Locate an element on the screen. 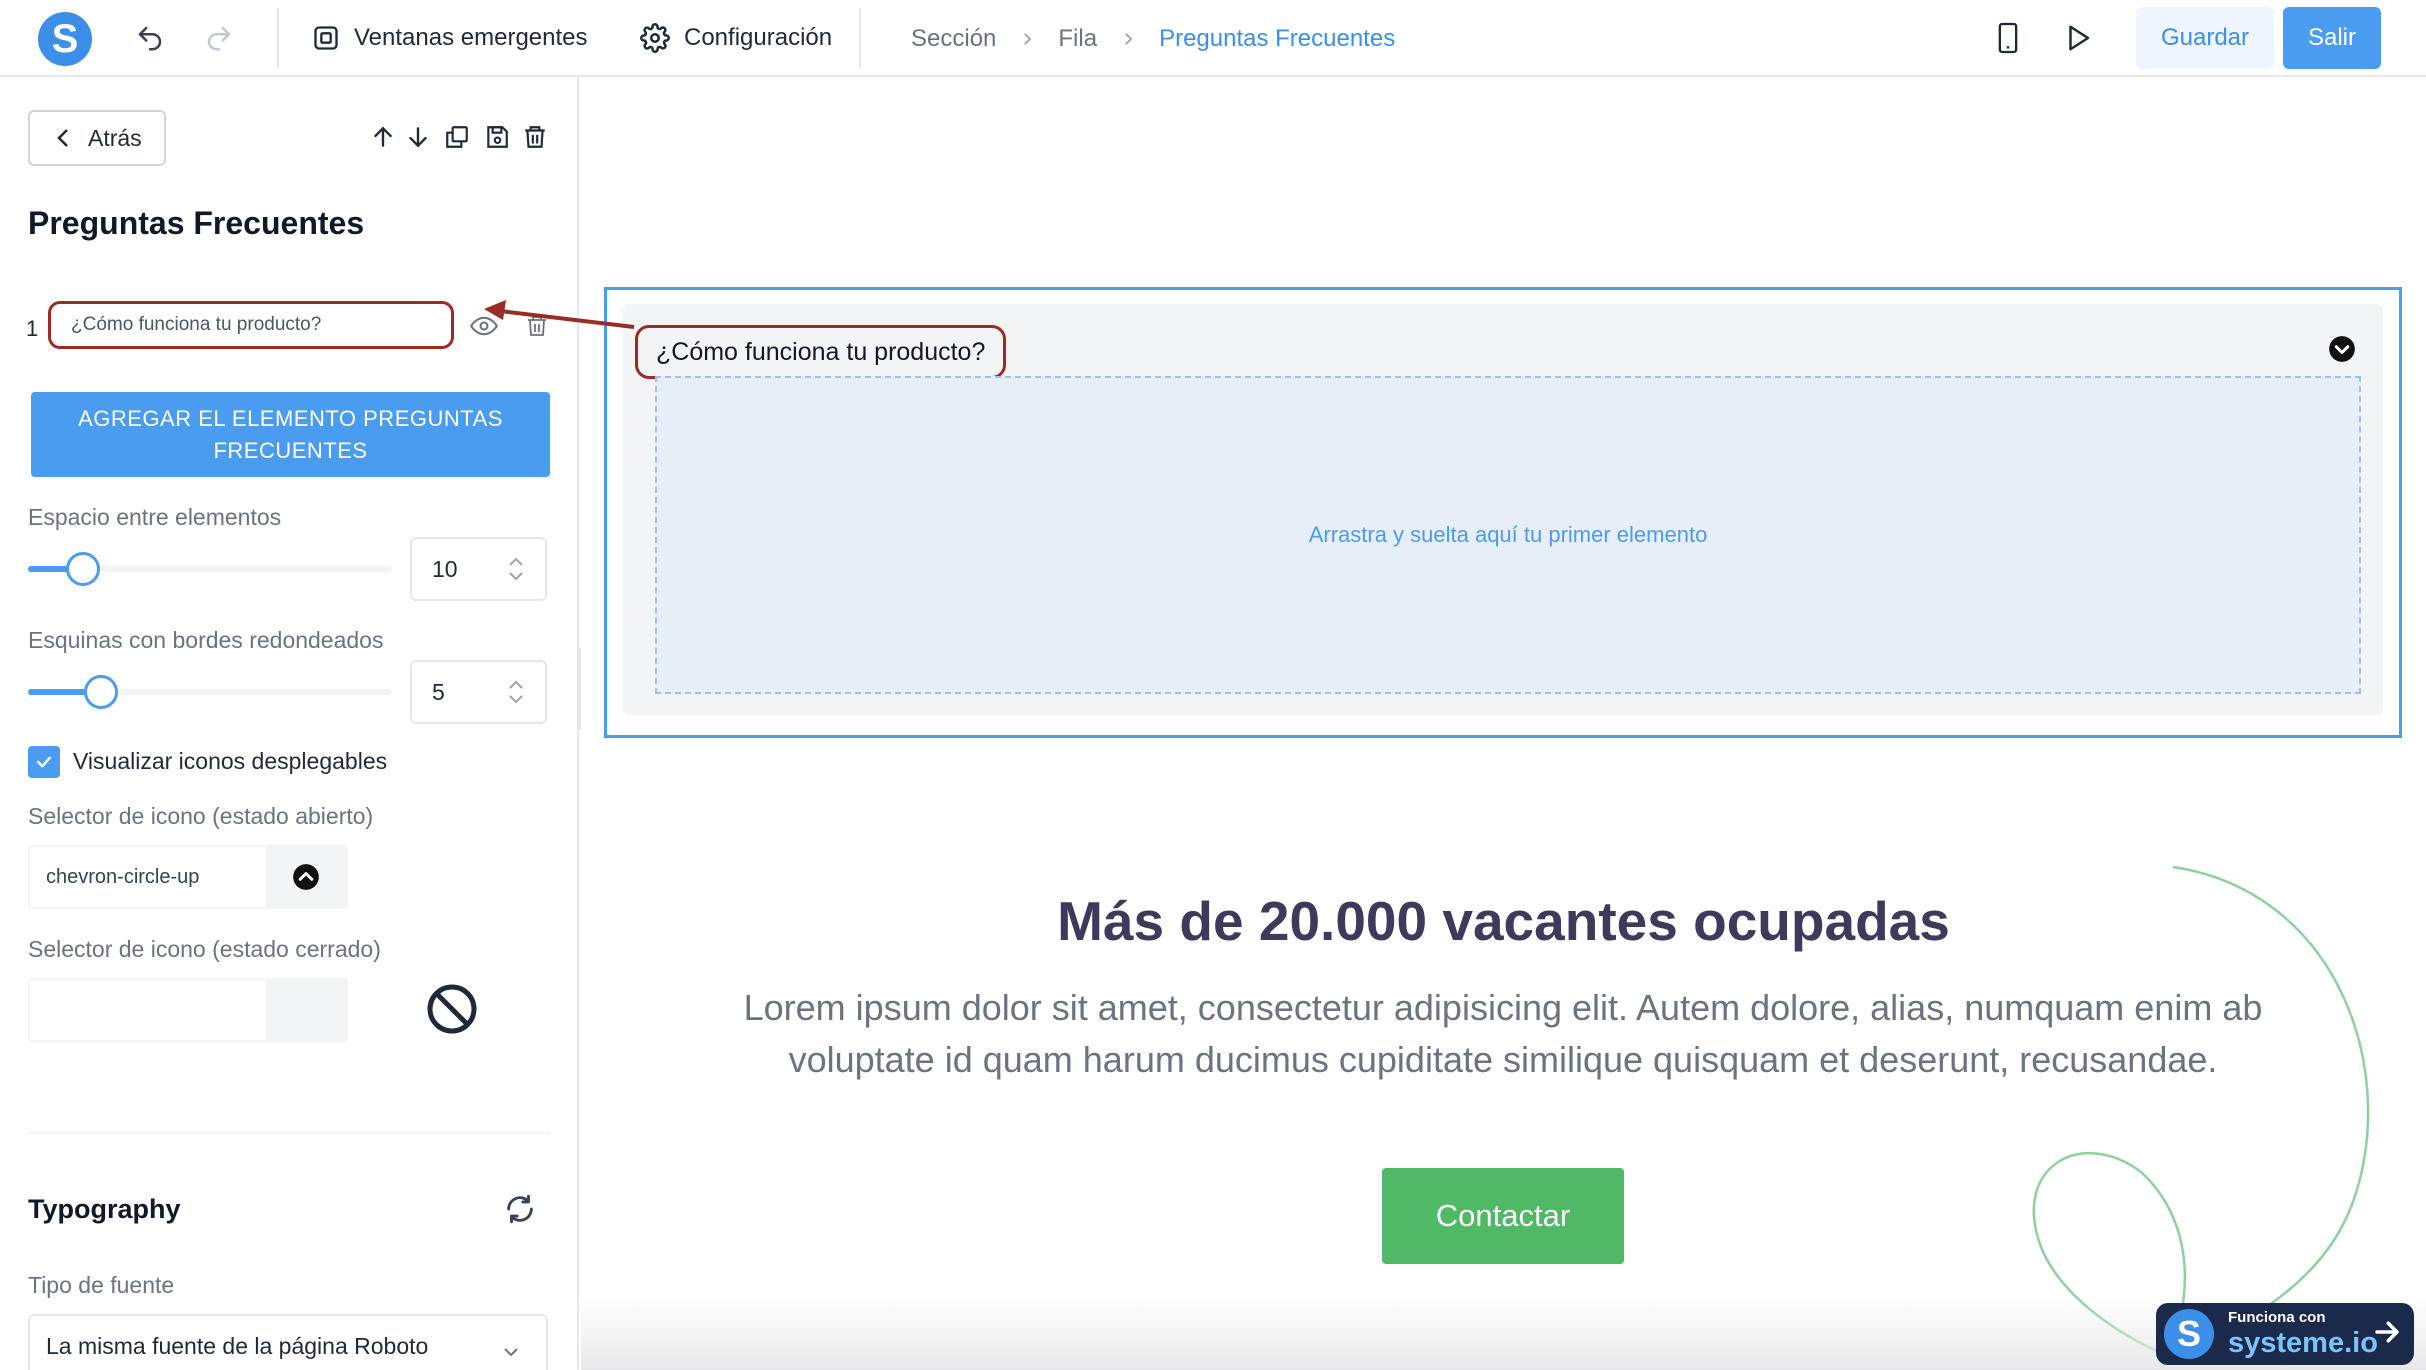  exit-button: Salir is located at coordinates (2332, 38).